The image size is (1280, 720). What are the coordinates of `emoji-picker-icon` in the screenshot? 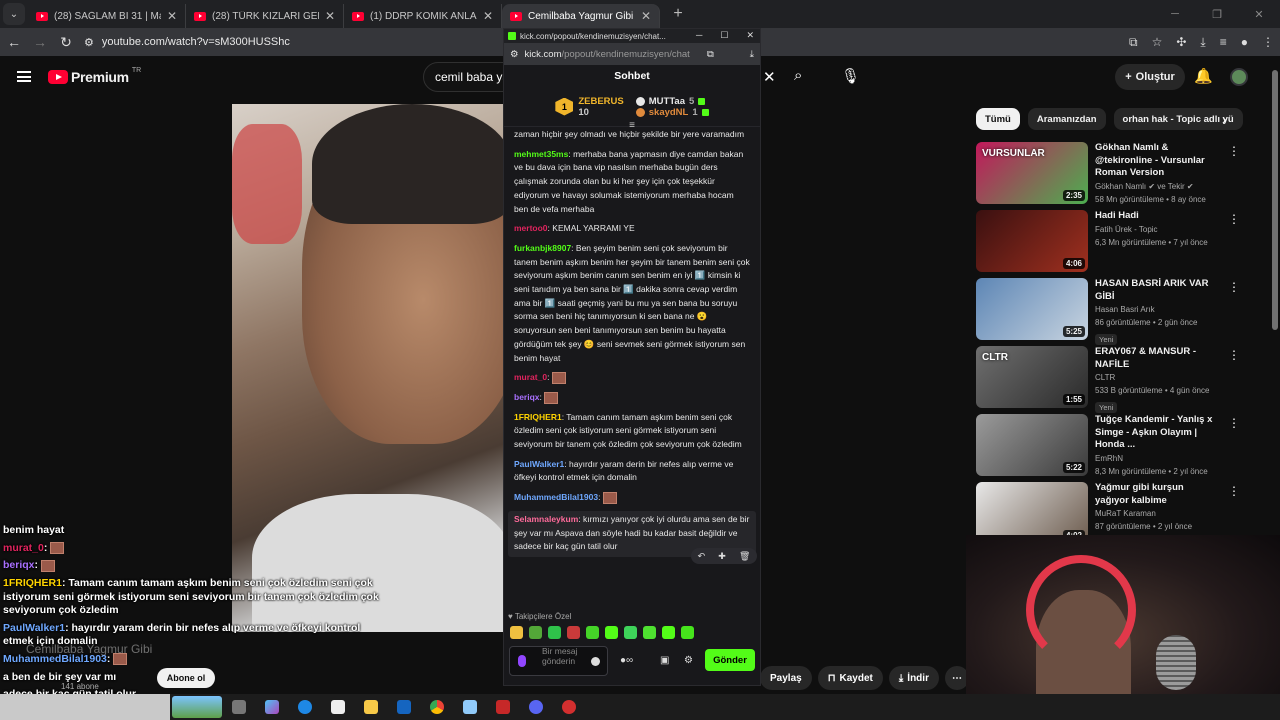 It's located at (595, 661).